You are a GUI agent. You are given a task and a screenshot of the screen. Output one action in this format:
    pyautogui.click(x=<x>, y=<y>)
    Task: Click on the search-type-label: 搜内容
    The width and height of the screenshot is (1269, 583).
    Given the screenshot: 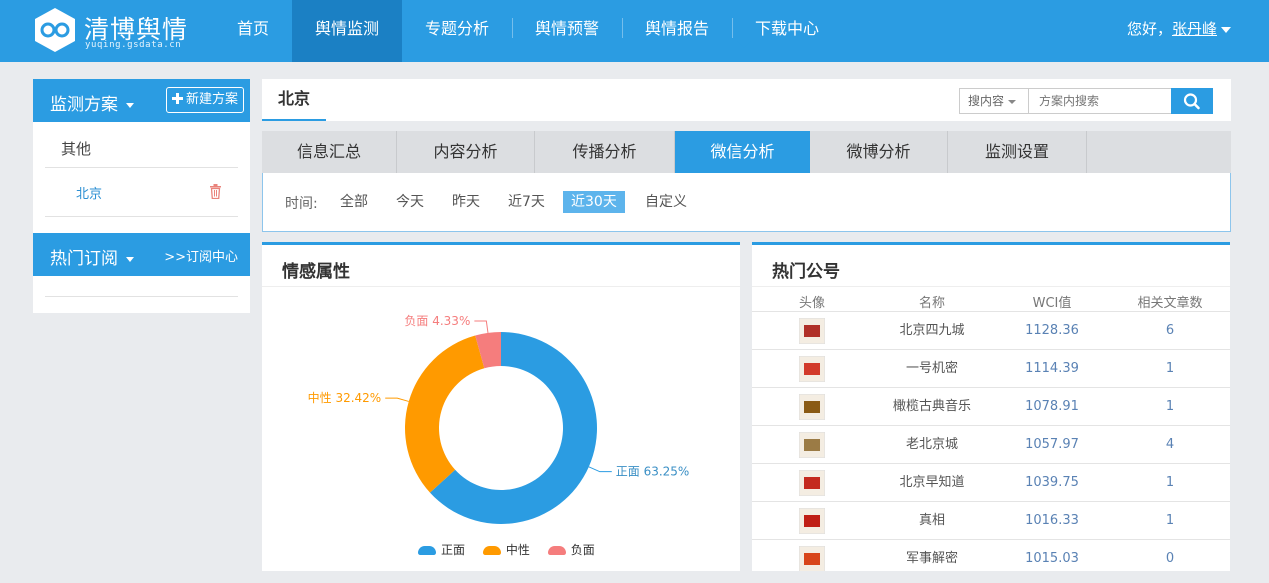 What is the action you would take?
    pyautogui.click(x=986, y=101)
    